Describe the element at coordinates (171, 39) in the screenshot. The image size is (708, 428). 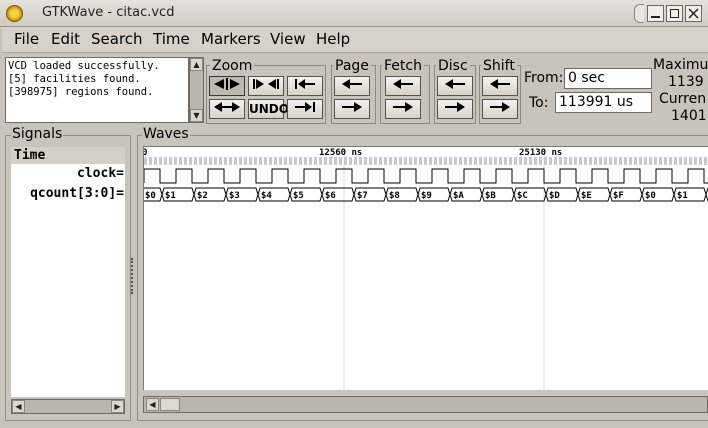
I see `menu-time: Time` at that location.